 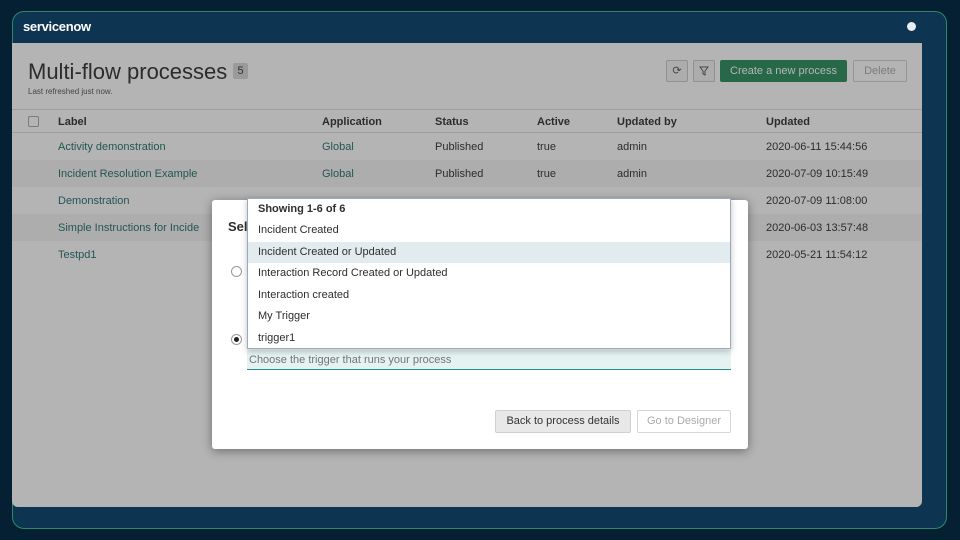 I want to click on dropdown-option: Interaction Record Created or Updated, so click(x=489, y=274).